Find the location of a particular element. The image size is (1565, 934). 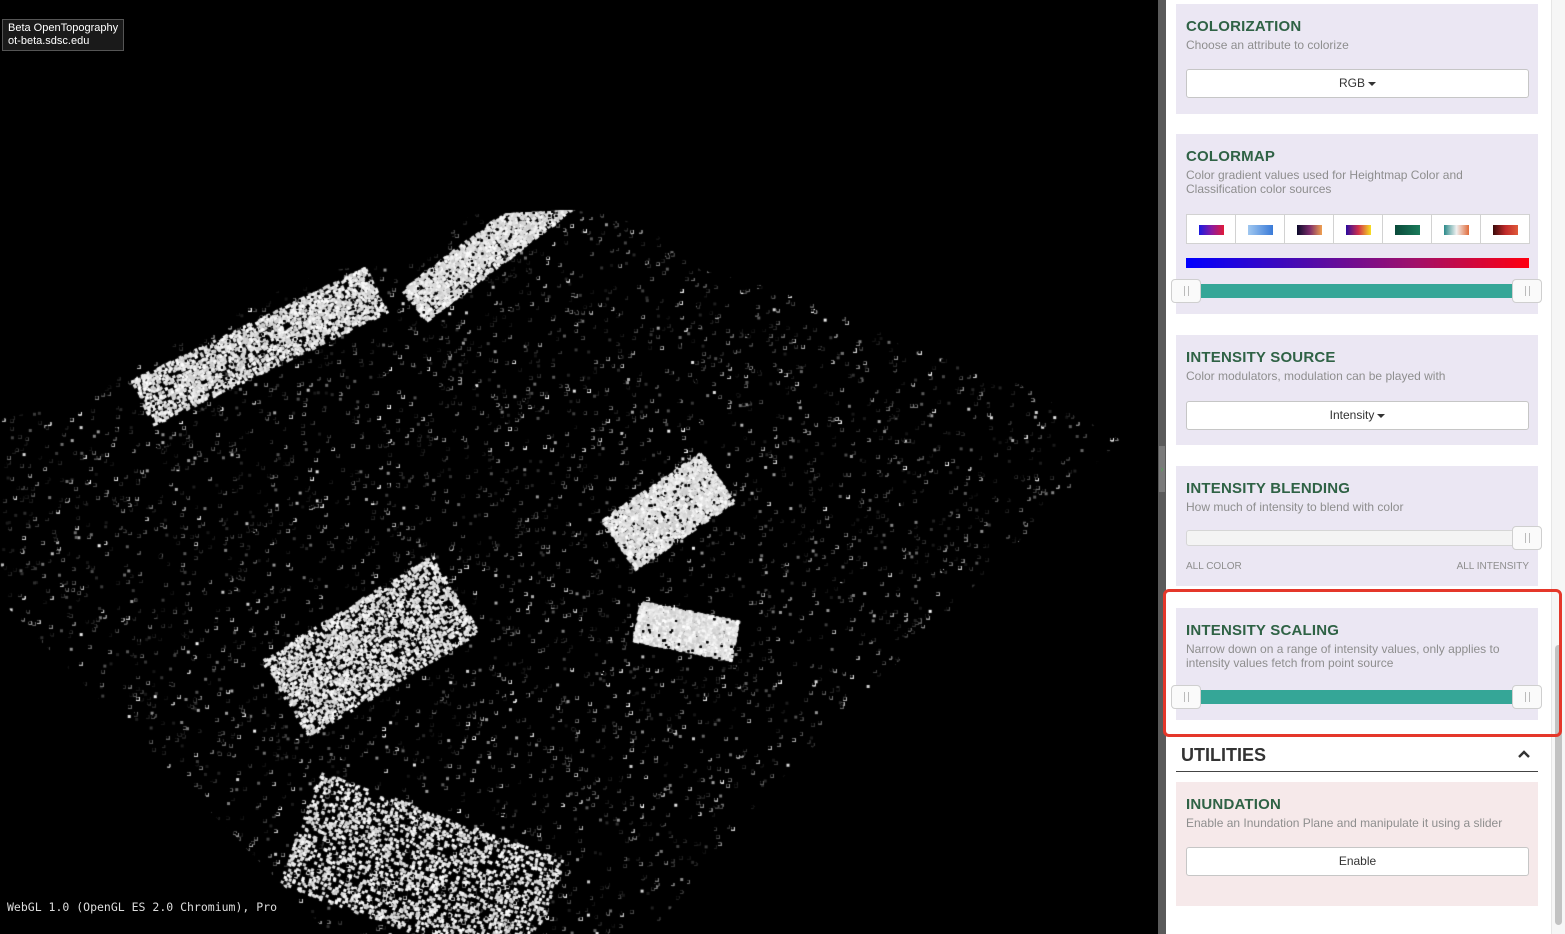

colormap-swatch-row is located at coordinates (1358, 229).